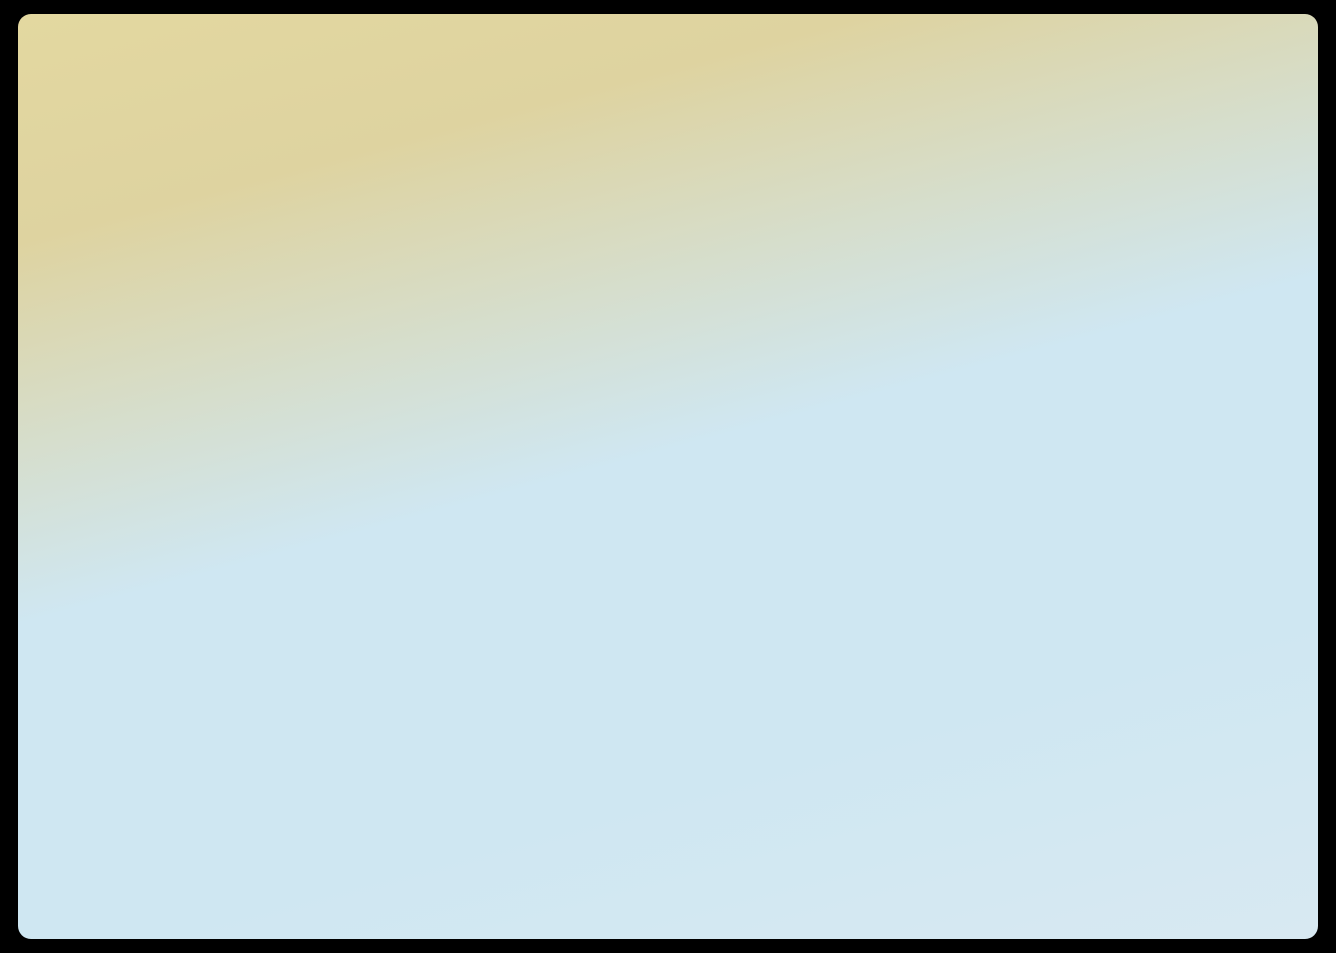  What do you see at coordinates (548, 495) in the screenshot?
I see `module-name: Strafe` at bounding box center [548, 495].